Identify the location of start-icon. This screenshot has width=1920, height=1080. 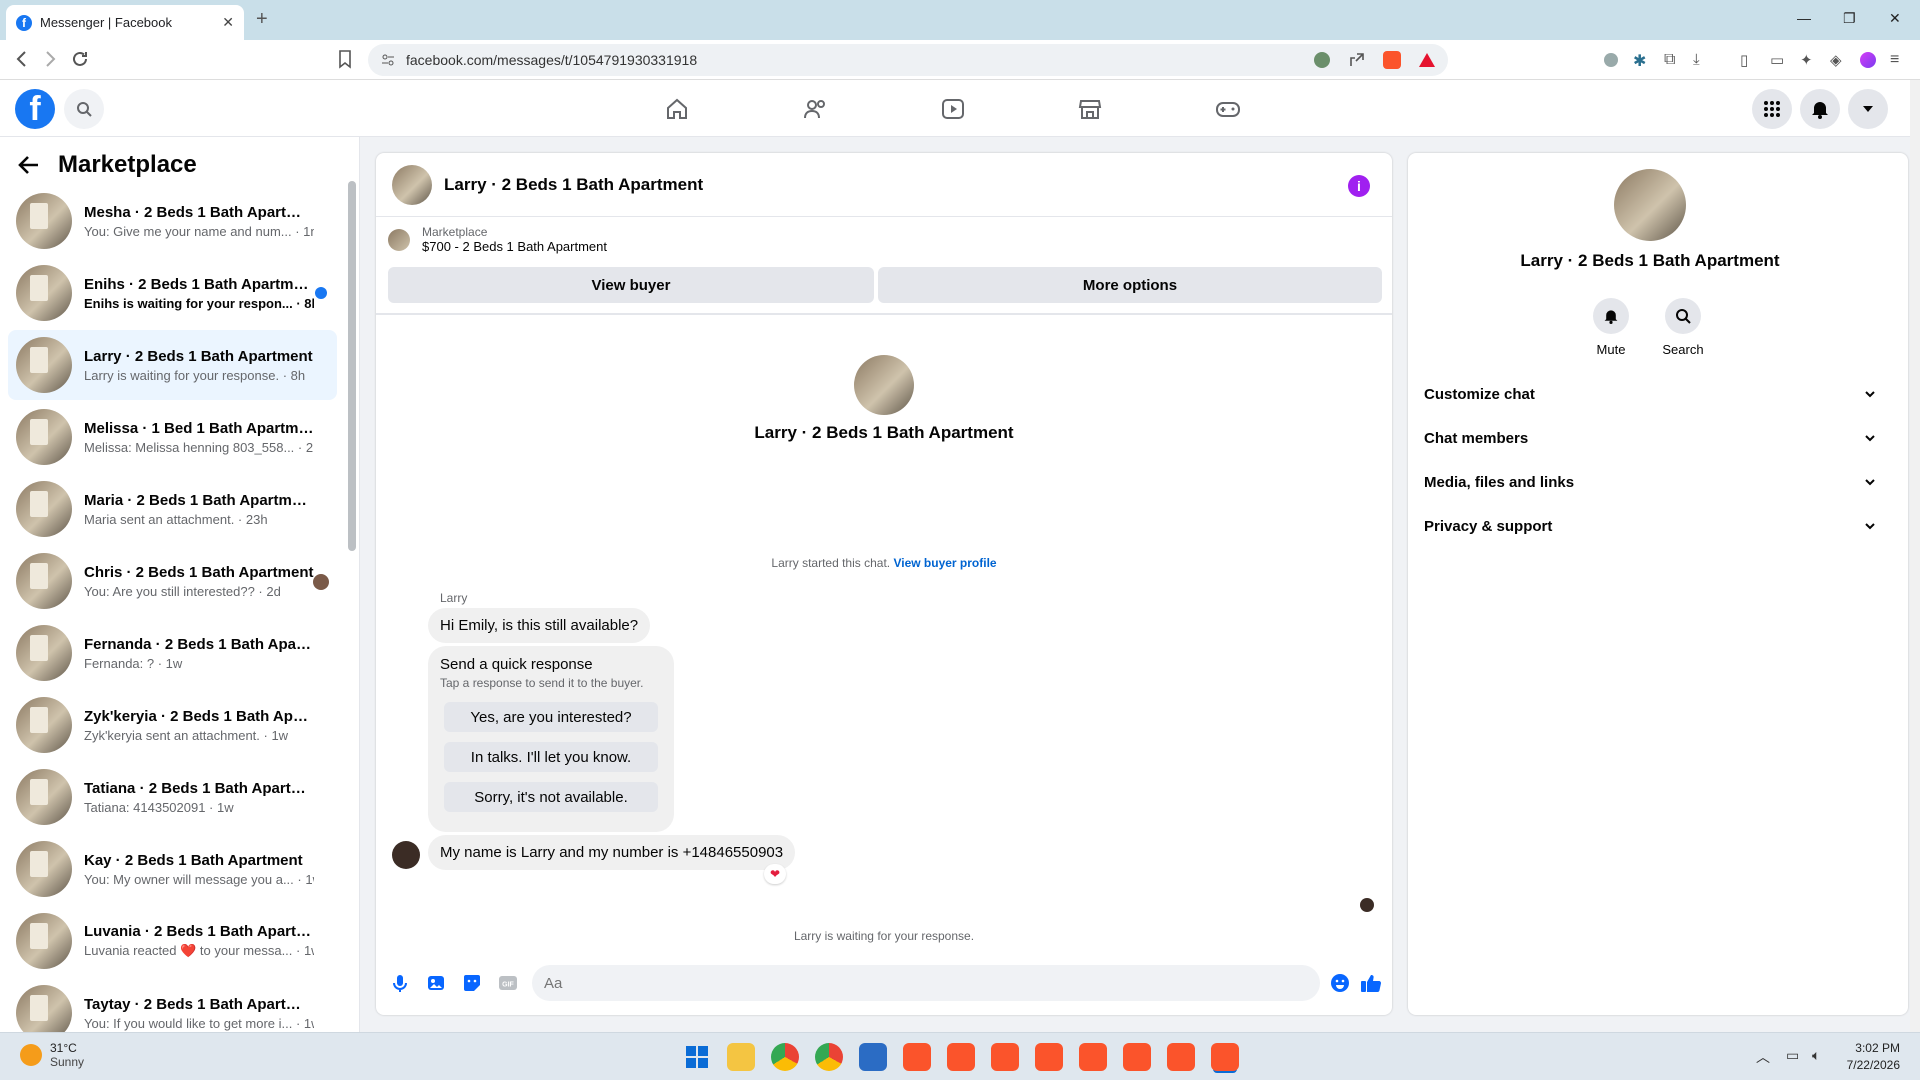
(697, 1057).